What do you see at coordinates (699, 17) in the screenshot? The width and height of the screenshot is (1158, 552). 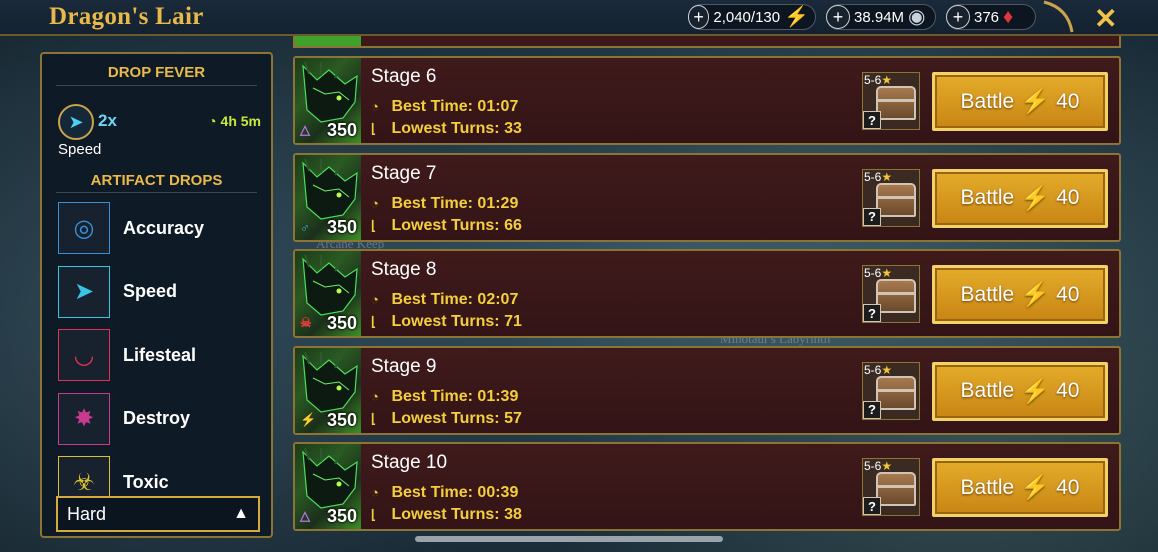 I see `add-energy-button: +` at bounding box center [699, 17].